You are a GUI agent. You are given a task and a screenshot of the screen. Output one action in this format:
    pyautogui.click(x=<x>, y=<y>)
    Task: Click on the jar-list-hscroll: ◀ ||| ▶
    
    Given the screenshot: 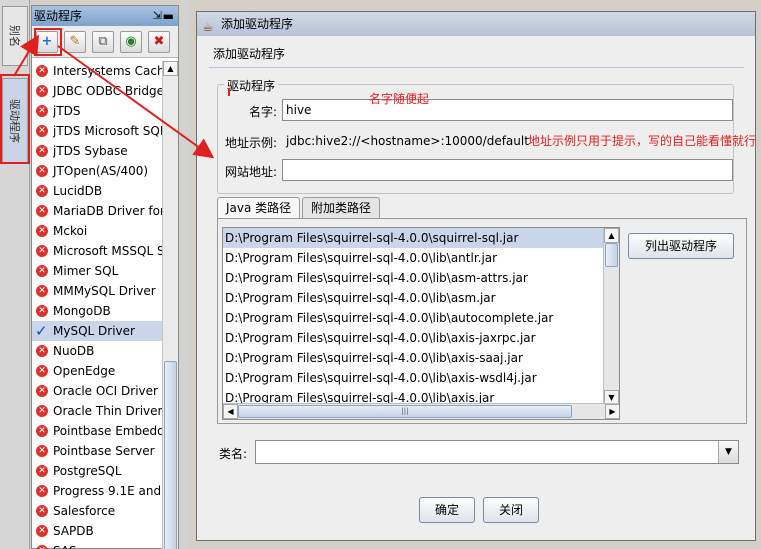 What is the action you would take?
    pyautogui.click(x=421, y=411)
    